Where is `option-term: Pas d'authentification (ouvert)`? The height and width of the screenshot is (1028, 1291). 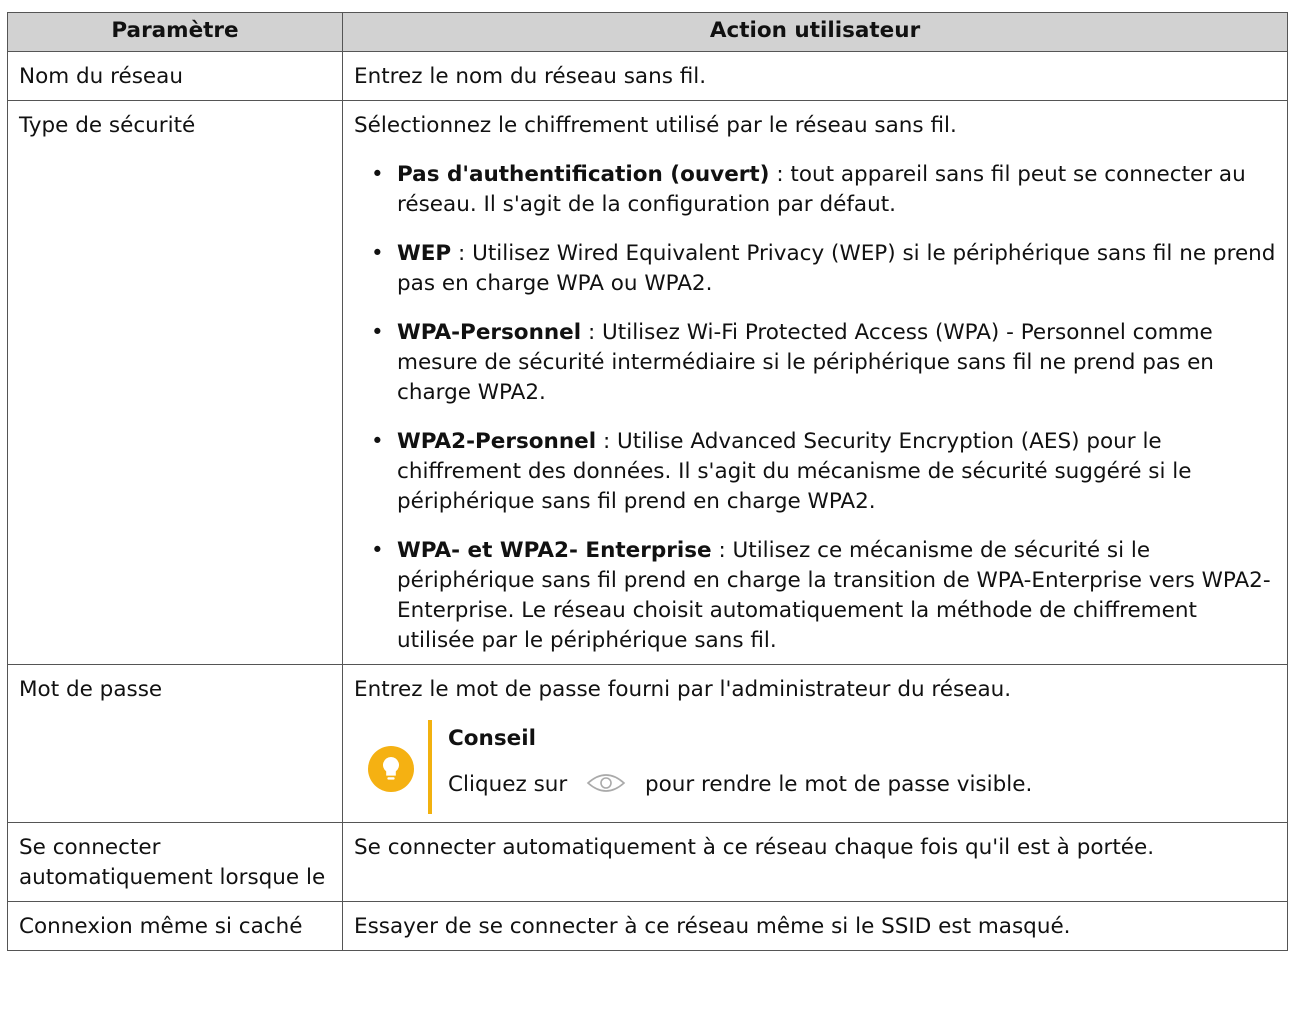
option-term: Pas d'authentification (ouvert) is located at coordinates (583, 174).